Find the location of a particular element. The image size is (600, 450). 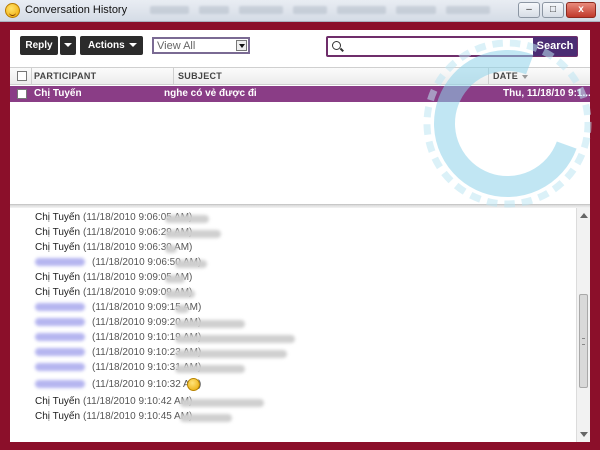

emoji-icon is located at coordinates (193, 384).